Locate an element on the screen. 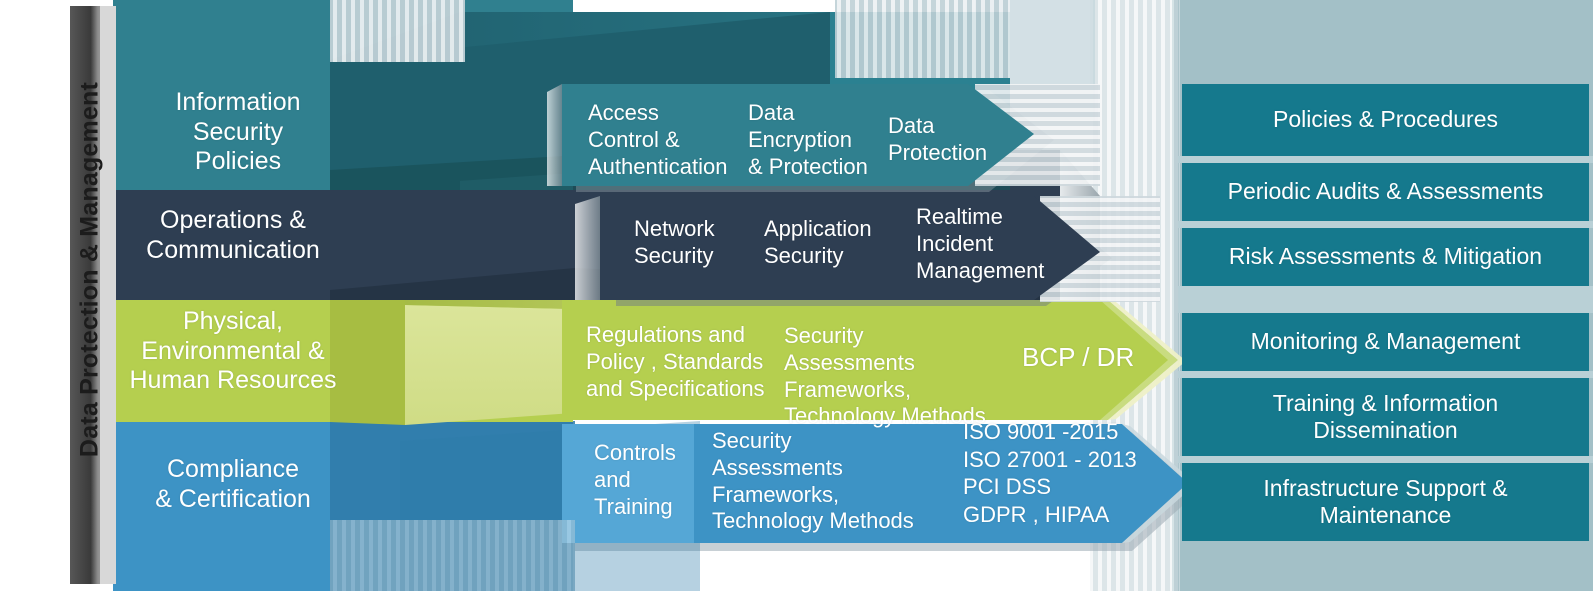  outcome-training-information-dissemination: Training & Information Dissemination is located at coordinates (1385, 417).